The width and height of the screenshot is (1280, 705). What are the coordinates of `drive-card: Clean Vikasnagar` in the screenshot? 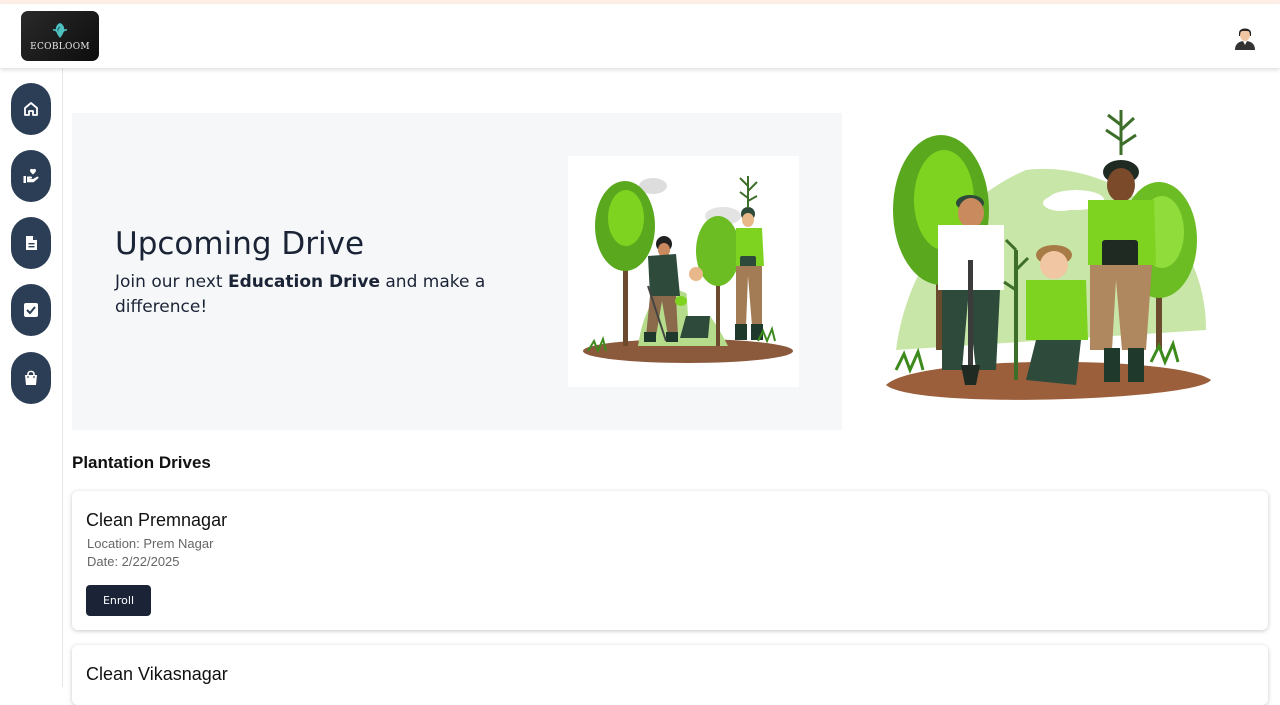 It's located at (670, 675).